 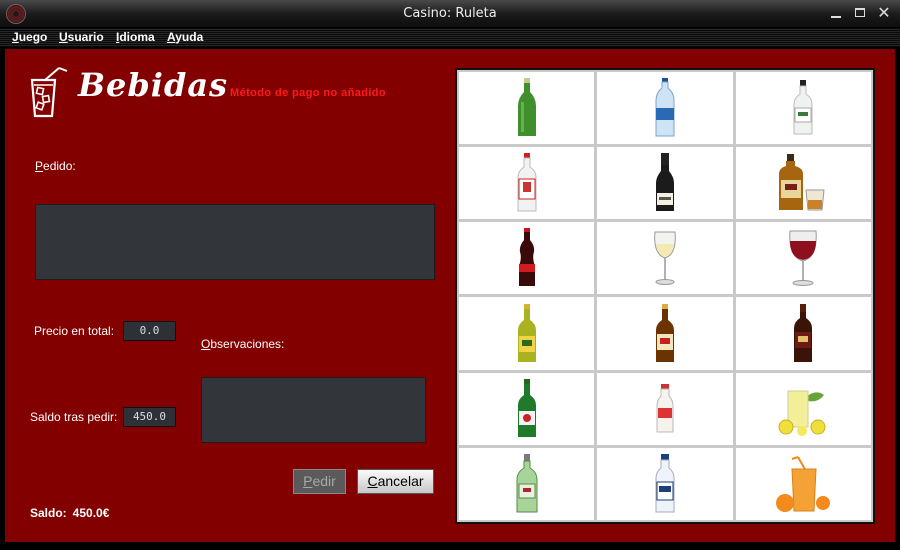 I want to click on tonic-bottle-icon, so click(x=665, y=483).